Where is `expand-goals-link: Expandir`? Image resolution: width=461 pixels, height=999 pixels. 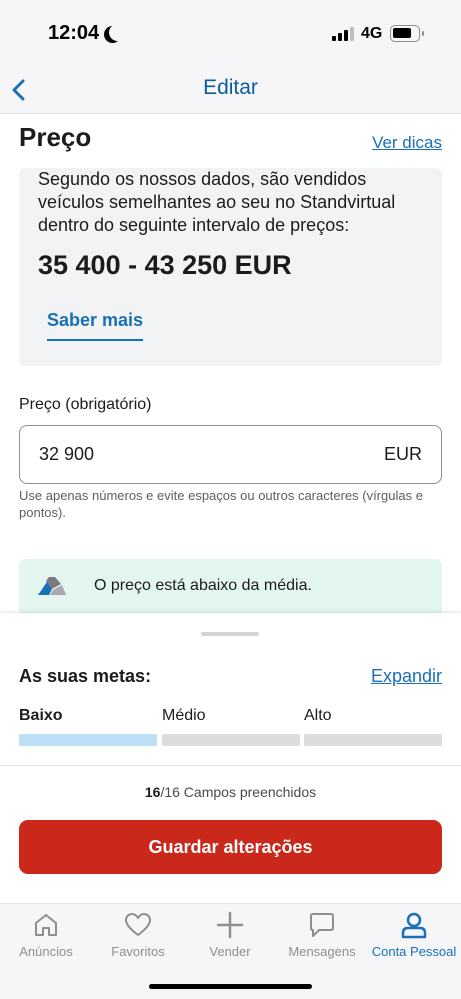 expand-goals-link: Expandir is located at coordinates (406, 676).